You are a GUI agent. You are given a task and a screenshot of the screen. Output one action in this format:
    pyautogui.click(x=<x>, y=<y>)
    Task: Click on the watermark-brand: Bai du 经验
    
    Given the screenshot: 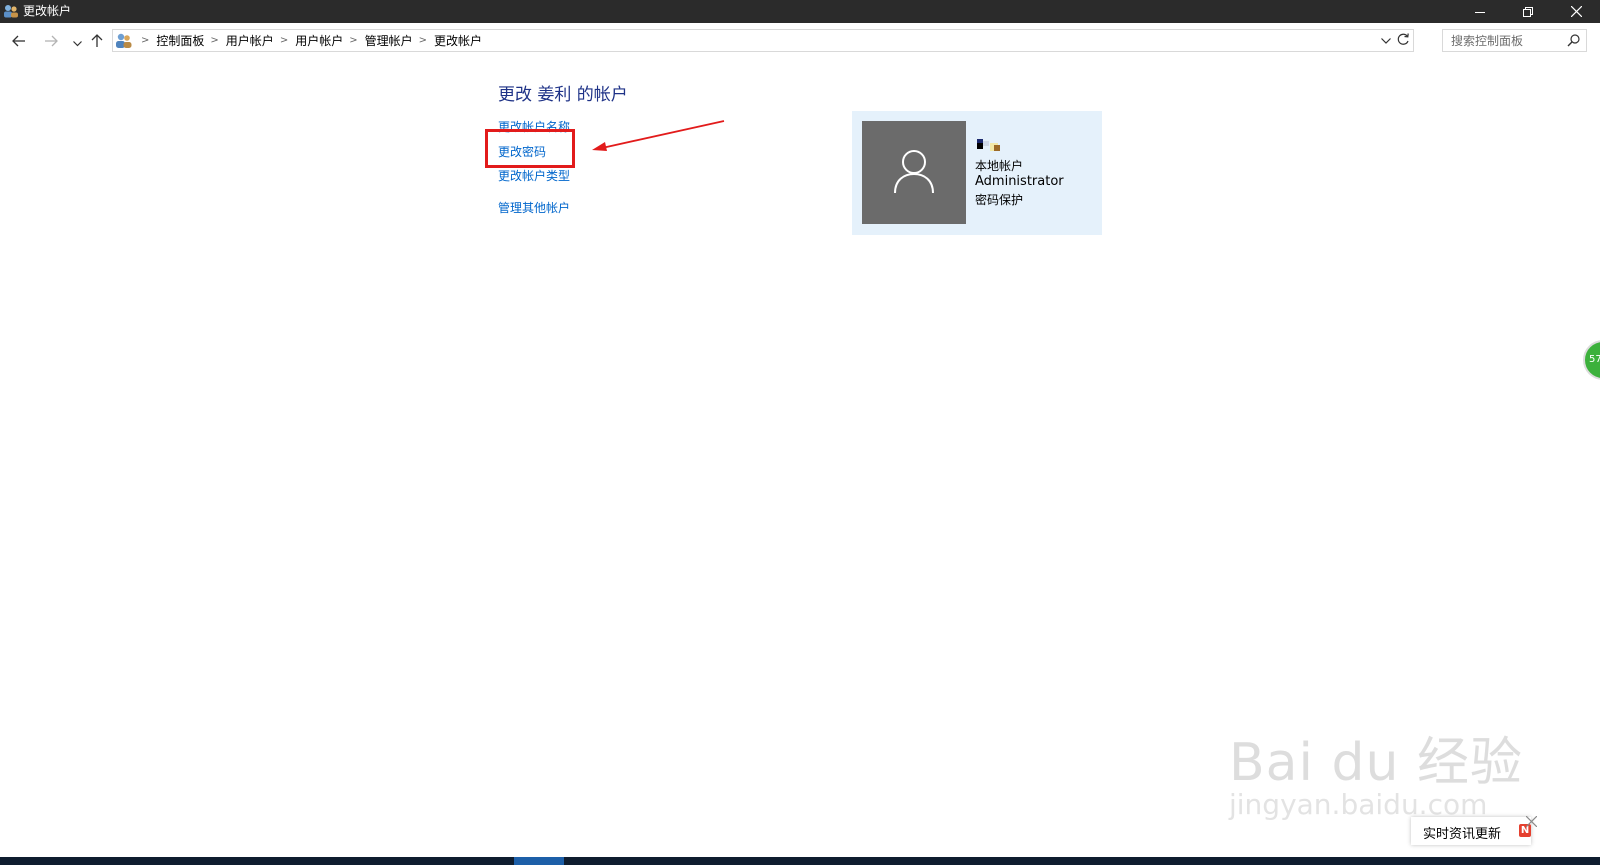 What is the action you would take?
    pyautogui.click(x=1376, y=763)
    